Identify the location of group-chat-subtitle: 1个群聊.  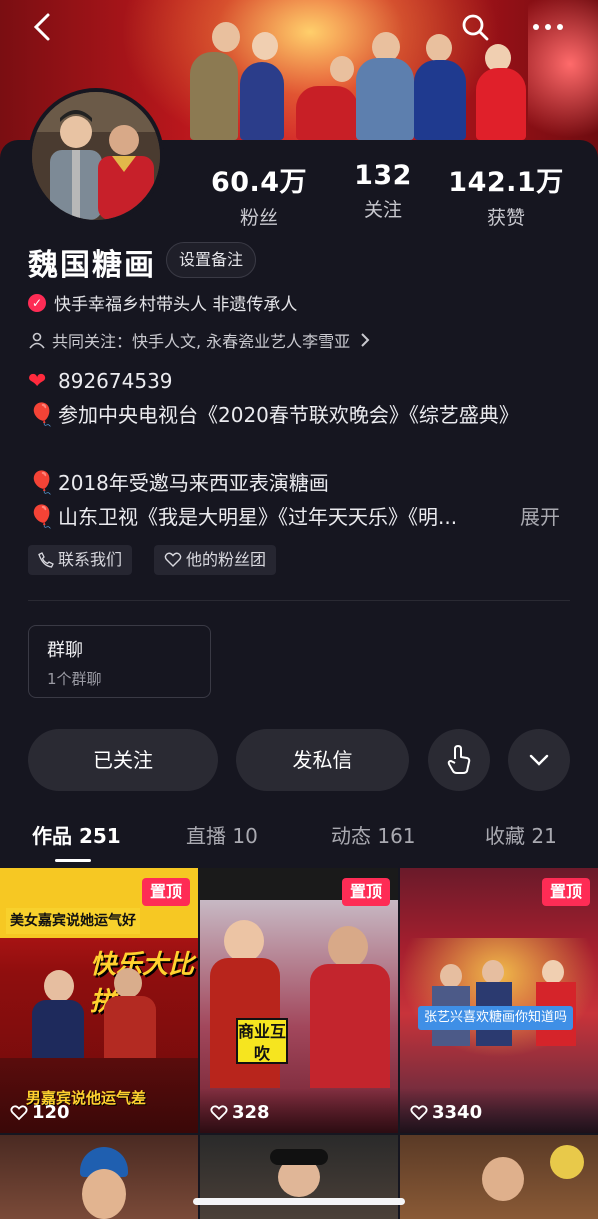
(74, 679).